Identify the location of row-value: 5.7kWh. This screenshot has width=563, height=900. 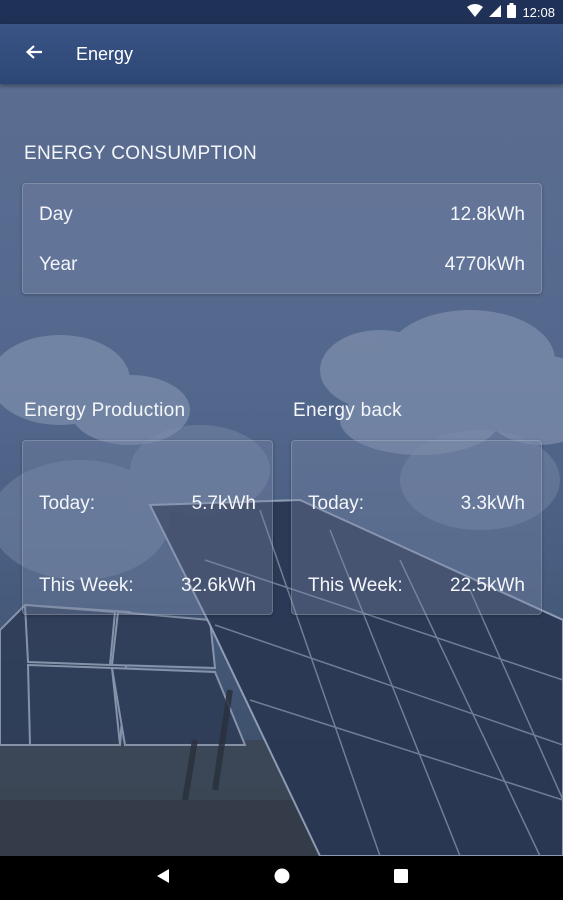
(223, 503).